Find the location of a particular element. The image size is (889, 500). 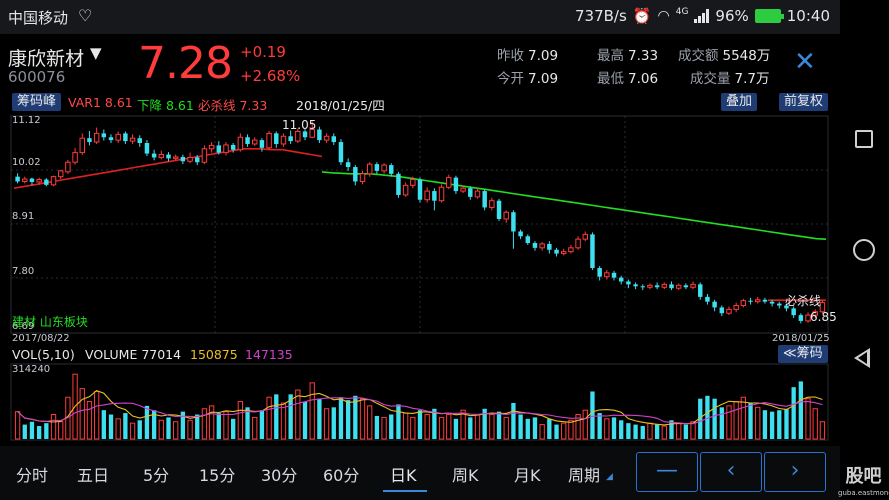

tab-daily-k: 日K is located at coordinates (403, 474).